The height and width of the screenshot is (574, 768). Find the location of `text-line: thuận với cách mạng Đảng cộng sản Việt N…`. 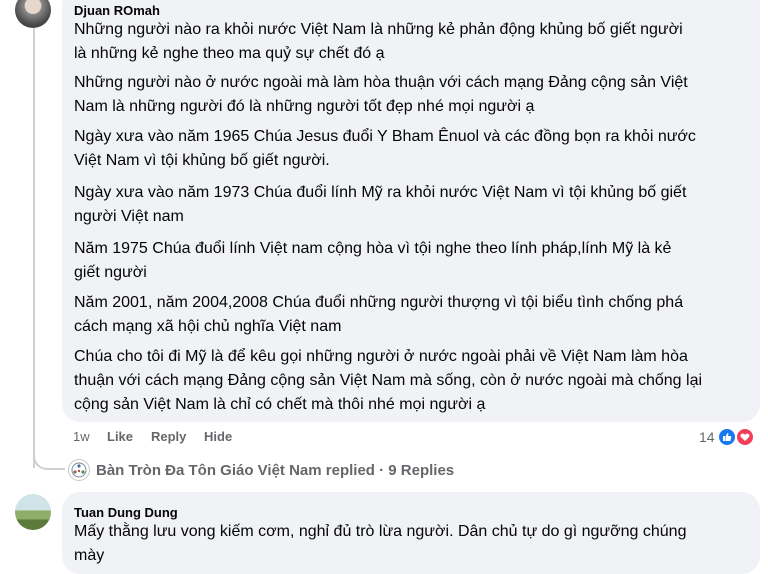

text-line: thuận với cách mạng Đảng cộng sản Việt N… is located at coordinates (388, 380).